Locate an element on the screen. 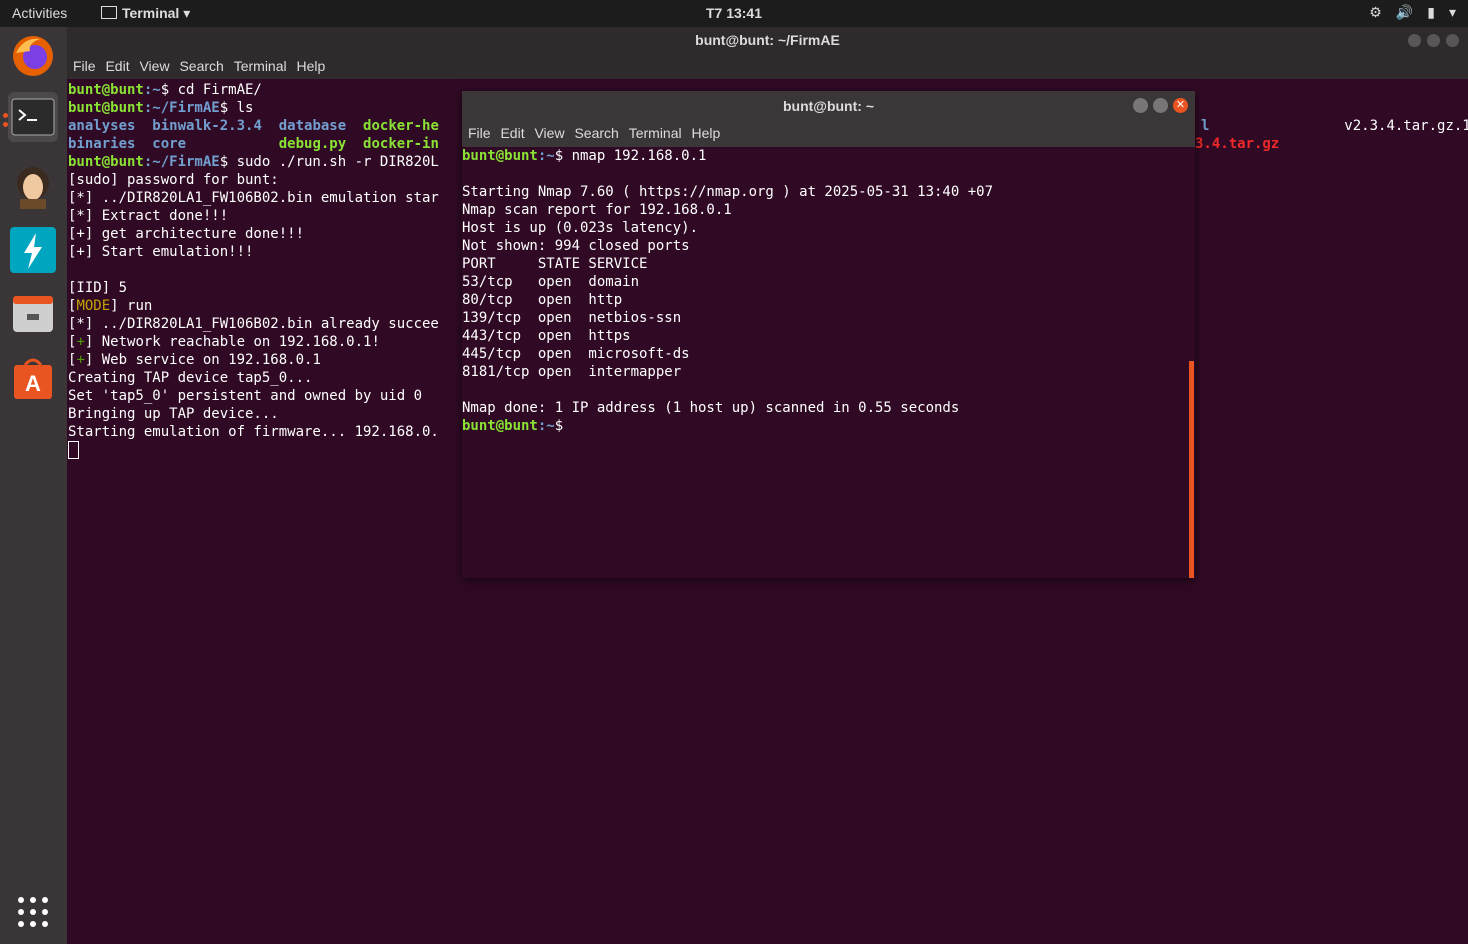 The image size is (1468, 944). second-menubar: File Edit View Search Terminal Help is located at coordinates (828, 134).